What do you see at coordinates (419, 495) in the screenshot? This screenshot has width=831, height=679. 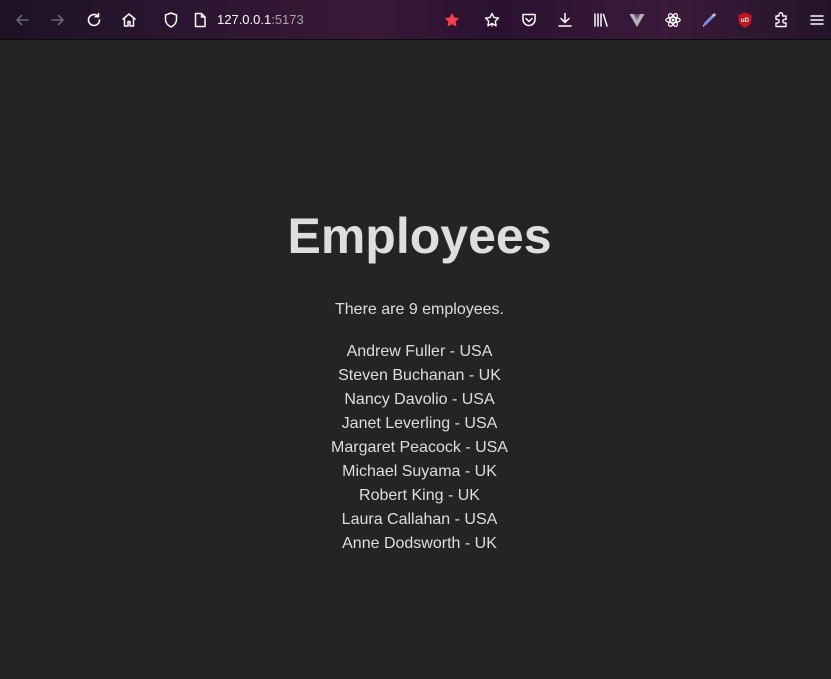 I see `list-item: Robert King - UK` at bounding box center [419, 495].